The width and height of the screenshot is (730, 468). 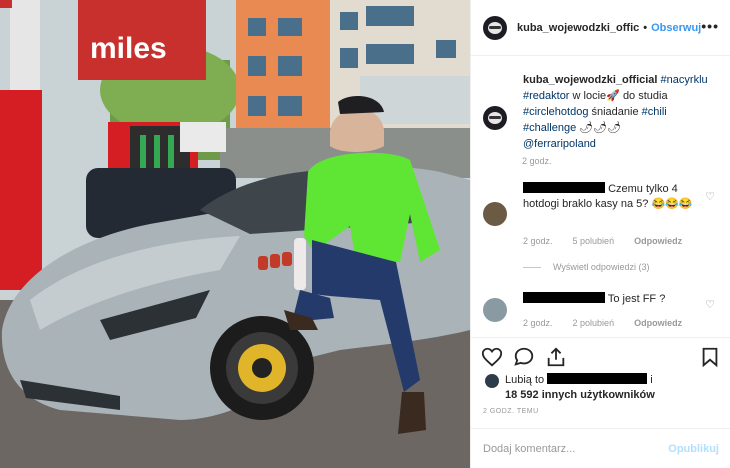 I want to click on thread-line, so click(x=532, y=267).